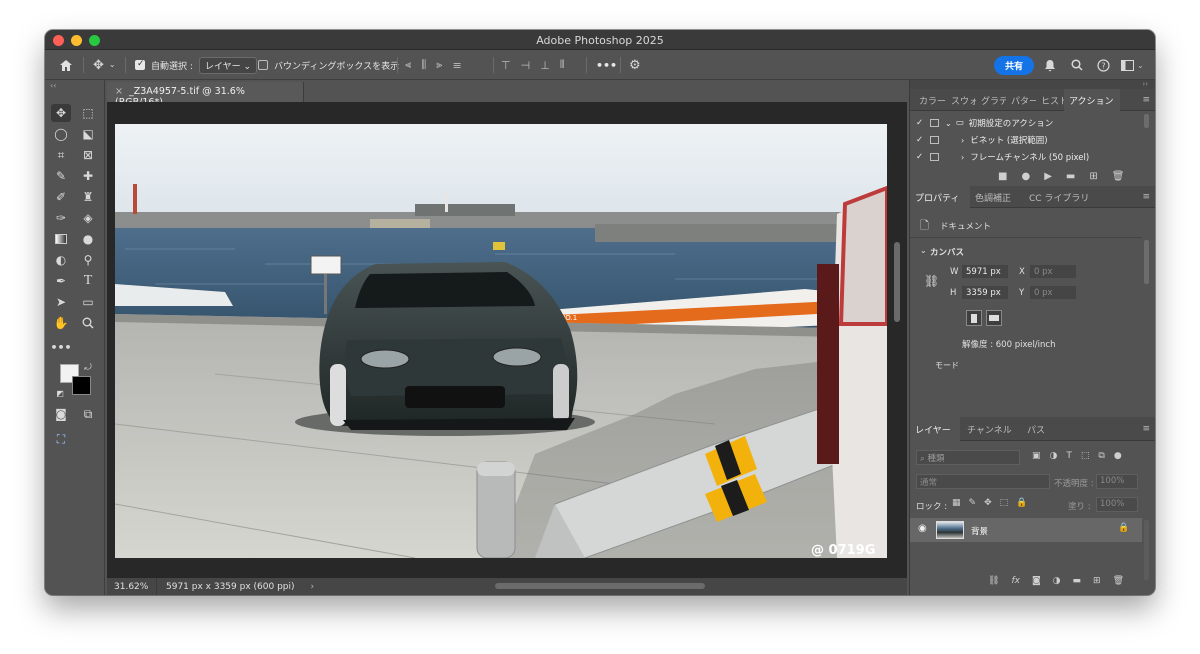  Describe the element at coordinates (1146, 197) in the screenshot. I see `panel-menu-icon: ≡` at that location.